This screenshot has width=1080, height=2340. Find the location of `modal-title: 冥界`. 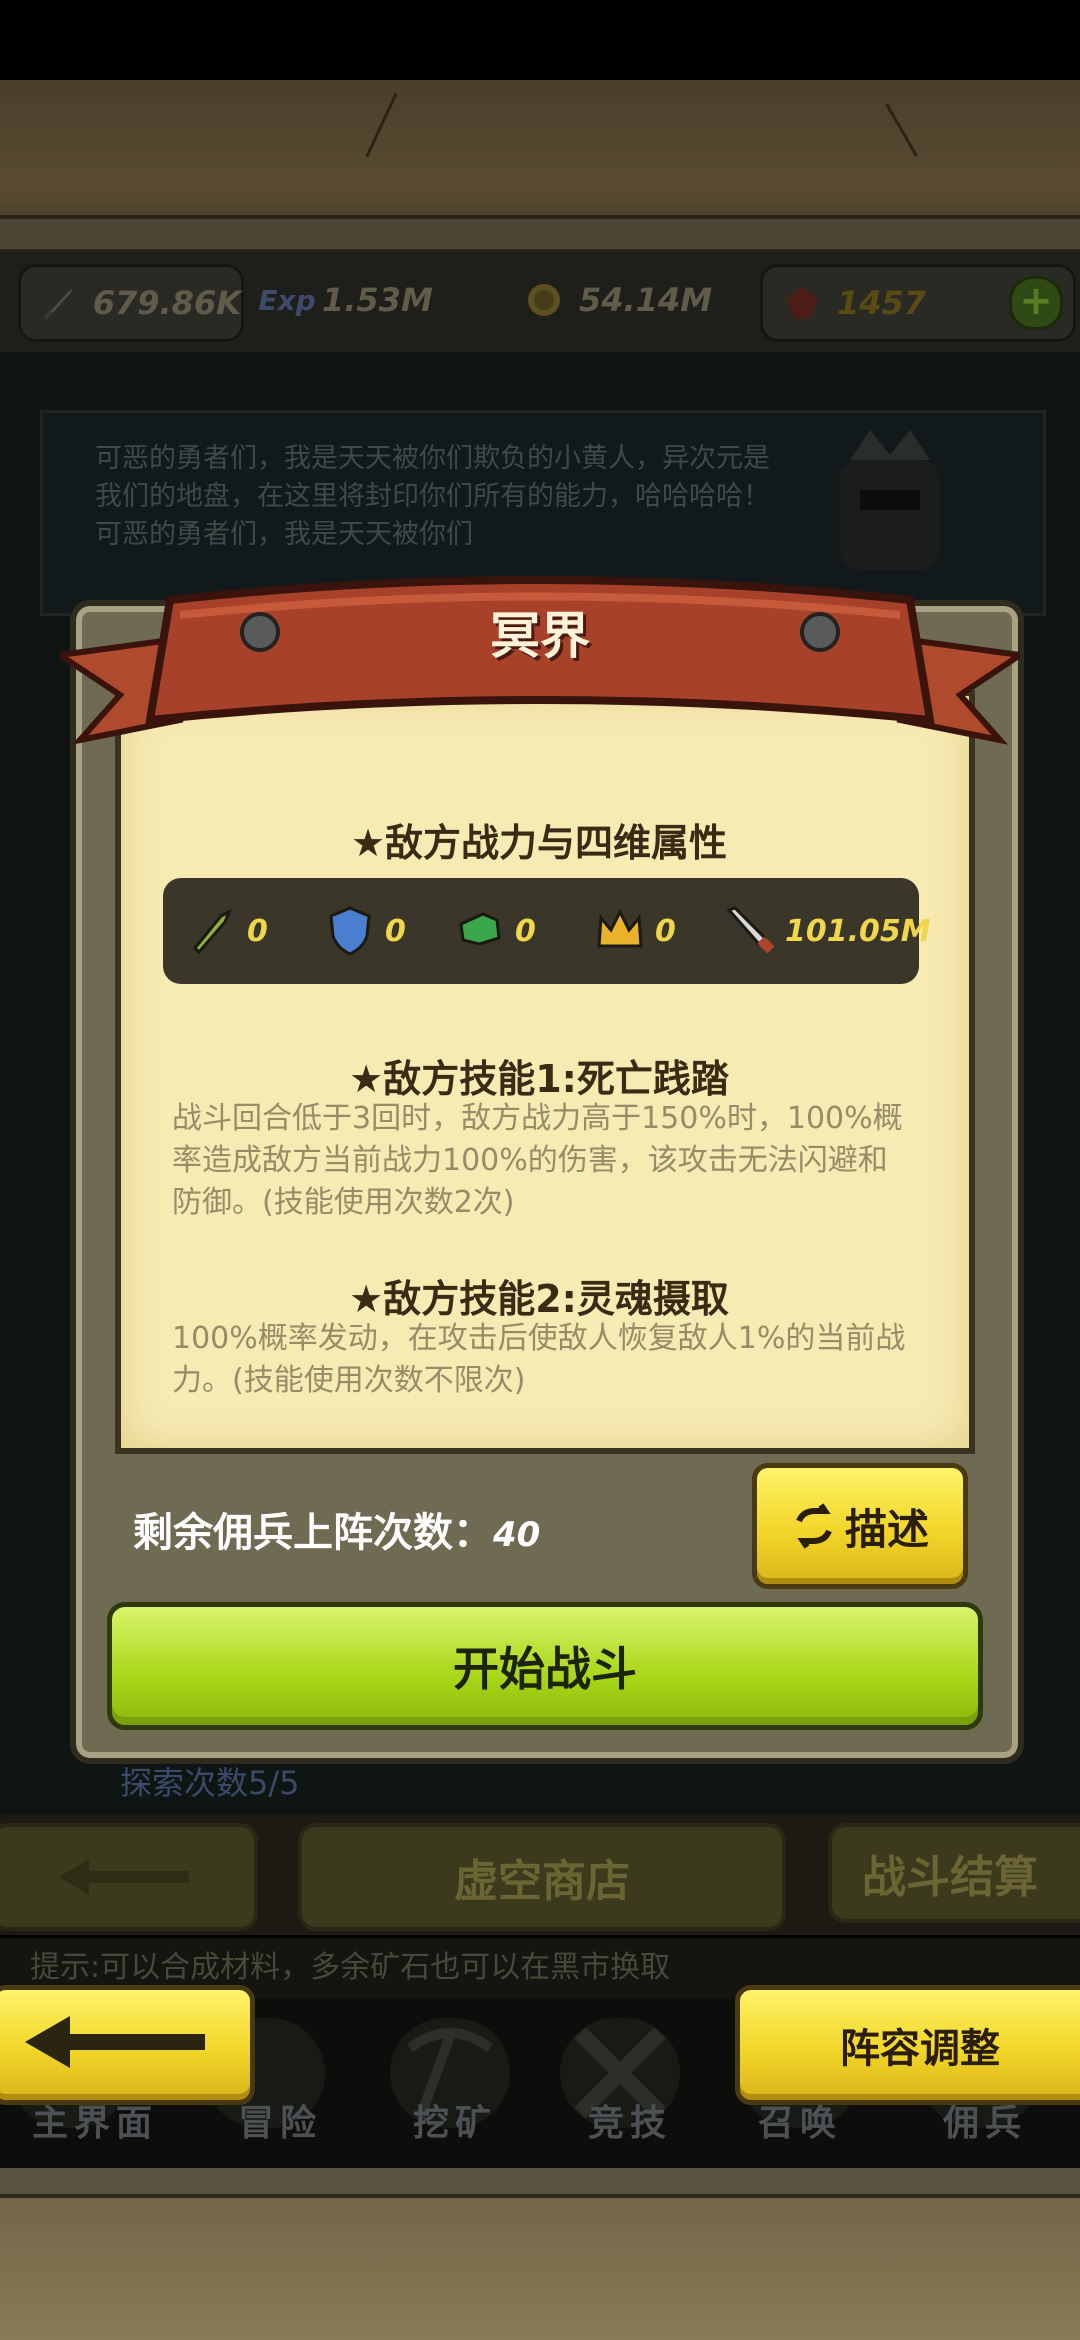

modal-title: 冥界 is located at coordinates (540, 636).